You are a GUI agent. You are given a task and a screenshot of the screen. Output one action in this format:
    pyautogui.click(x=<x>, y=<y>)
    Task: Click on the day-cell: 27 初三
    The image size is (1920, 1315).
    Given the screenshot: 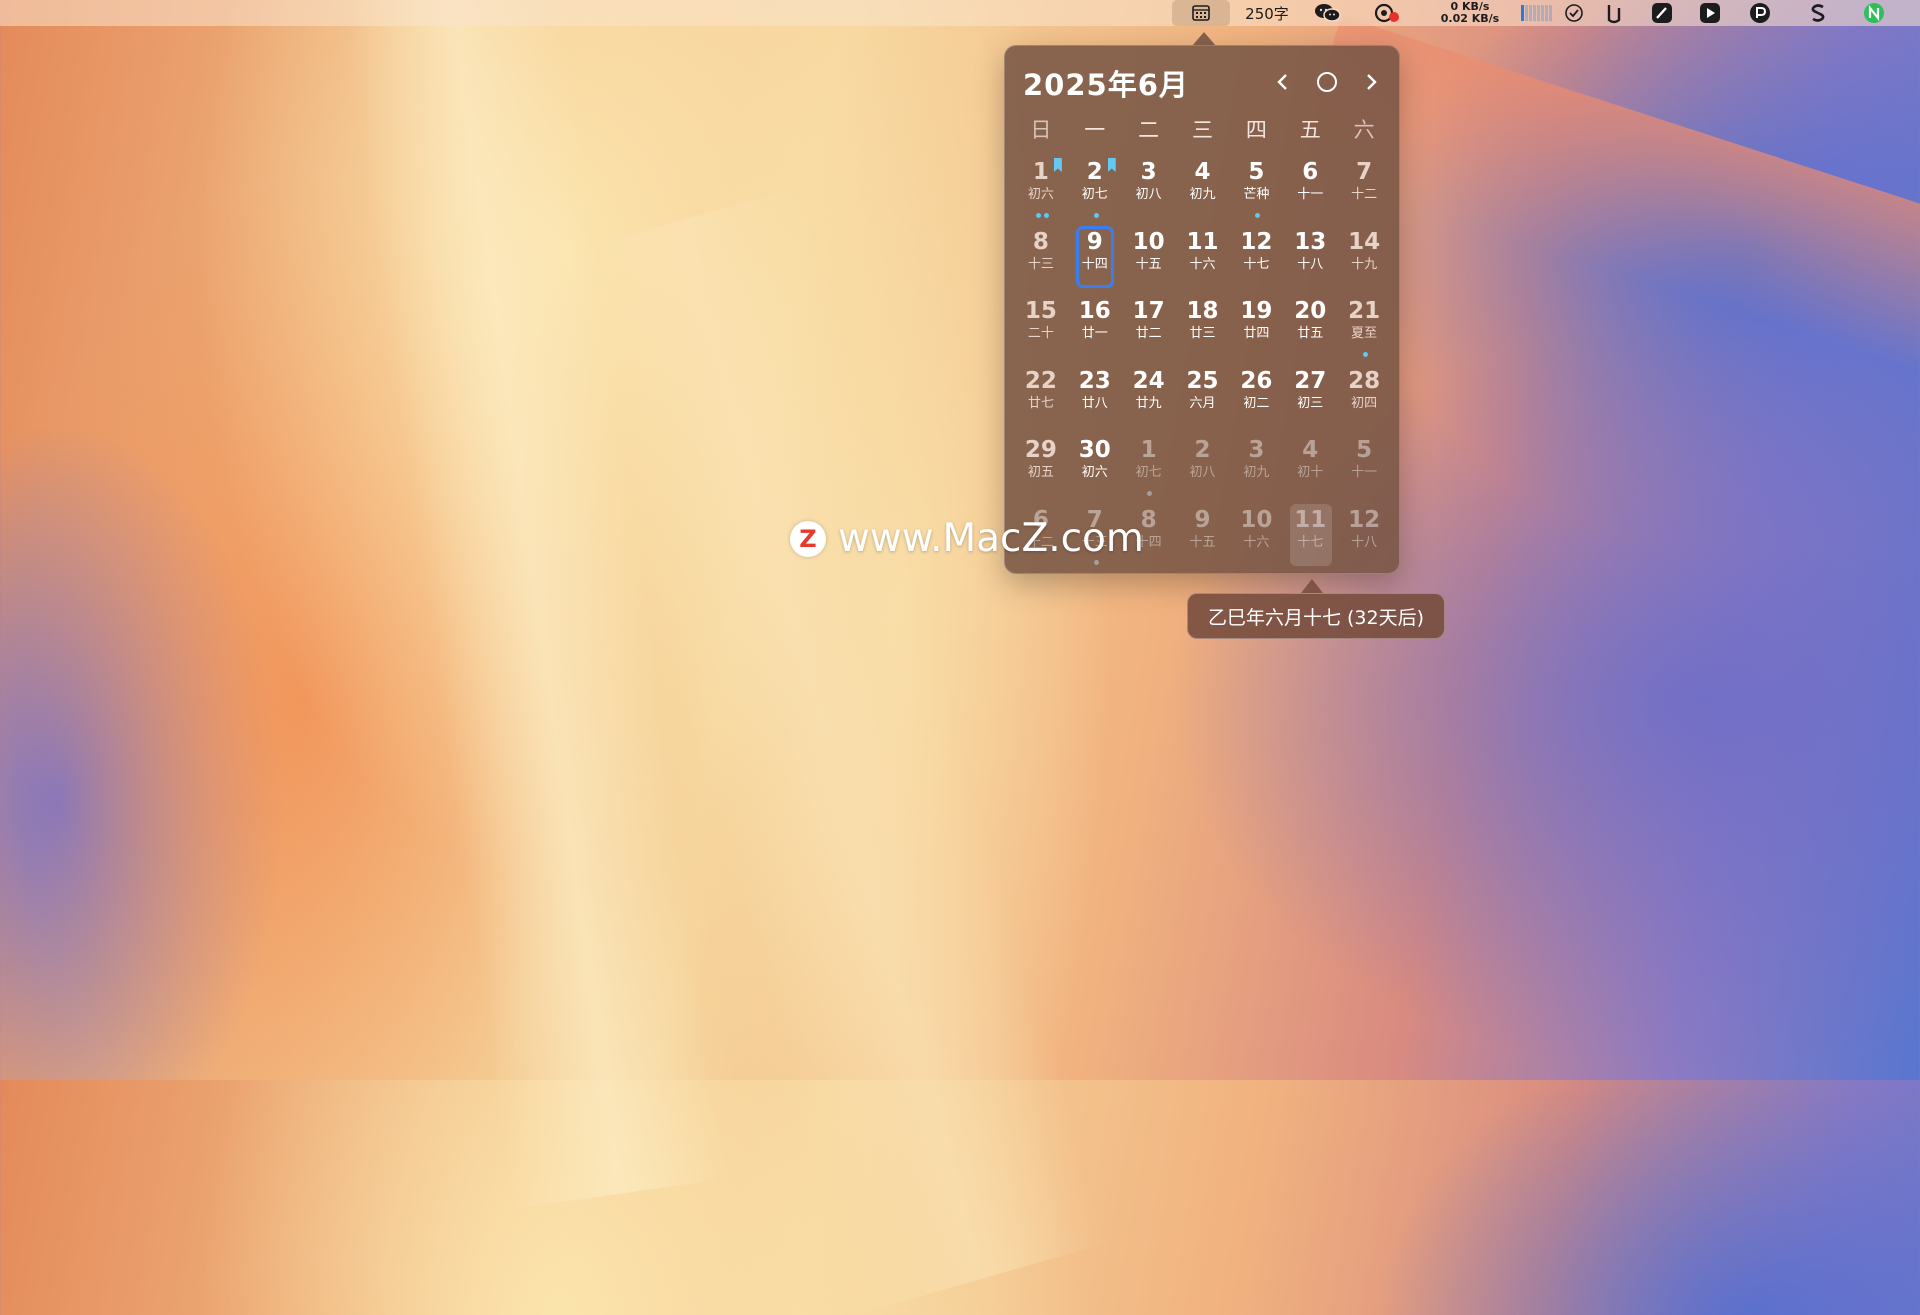 What is the action you would take?
    pyautogui.click(x=1310, y=398)
    